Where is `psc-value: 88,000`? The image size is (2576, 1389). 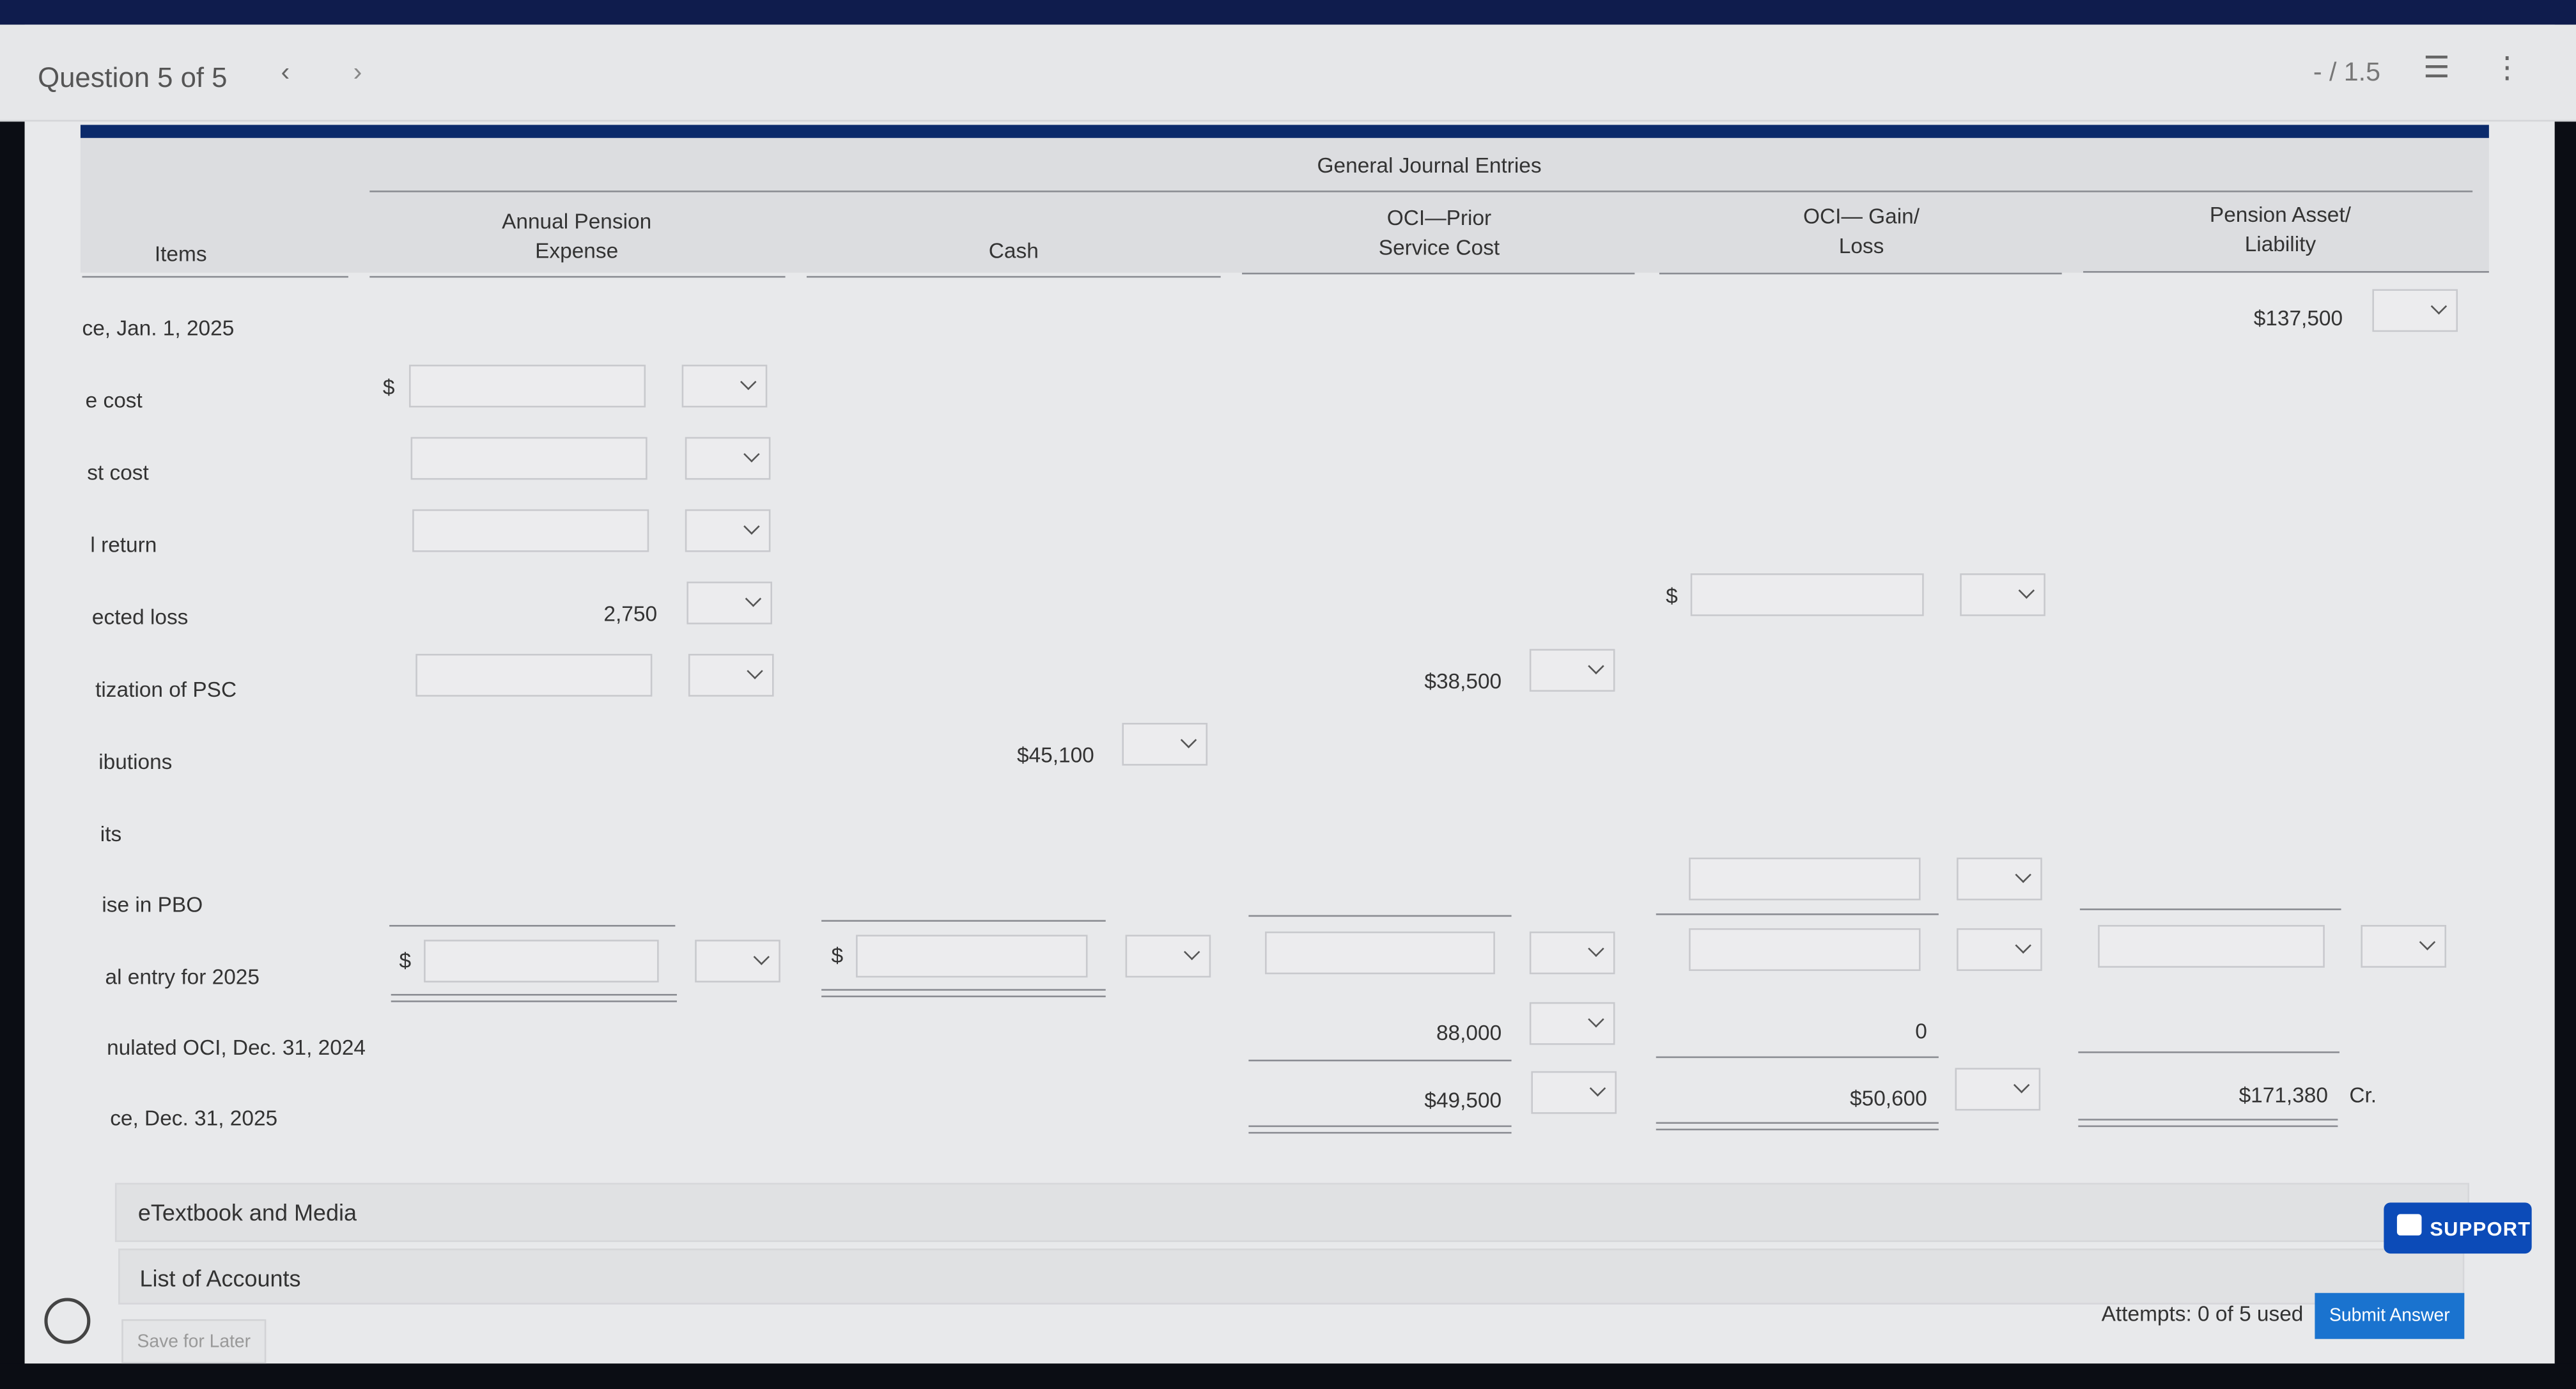
psc-value: 88,000 is located at coordinates (1469, 1033).